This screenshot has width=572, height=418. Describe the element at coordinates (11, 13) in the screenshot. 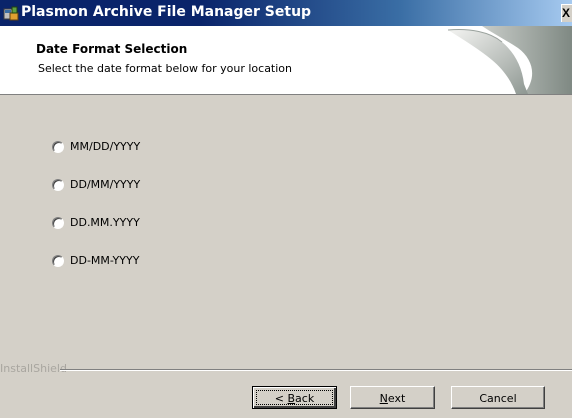

I see `setup-icon` at that location.